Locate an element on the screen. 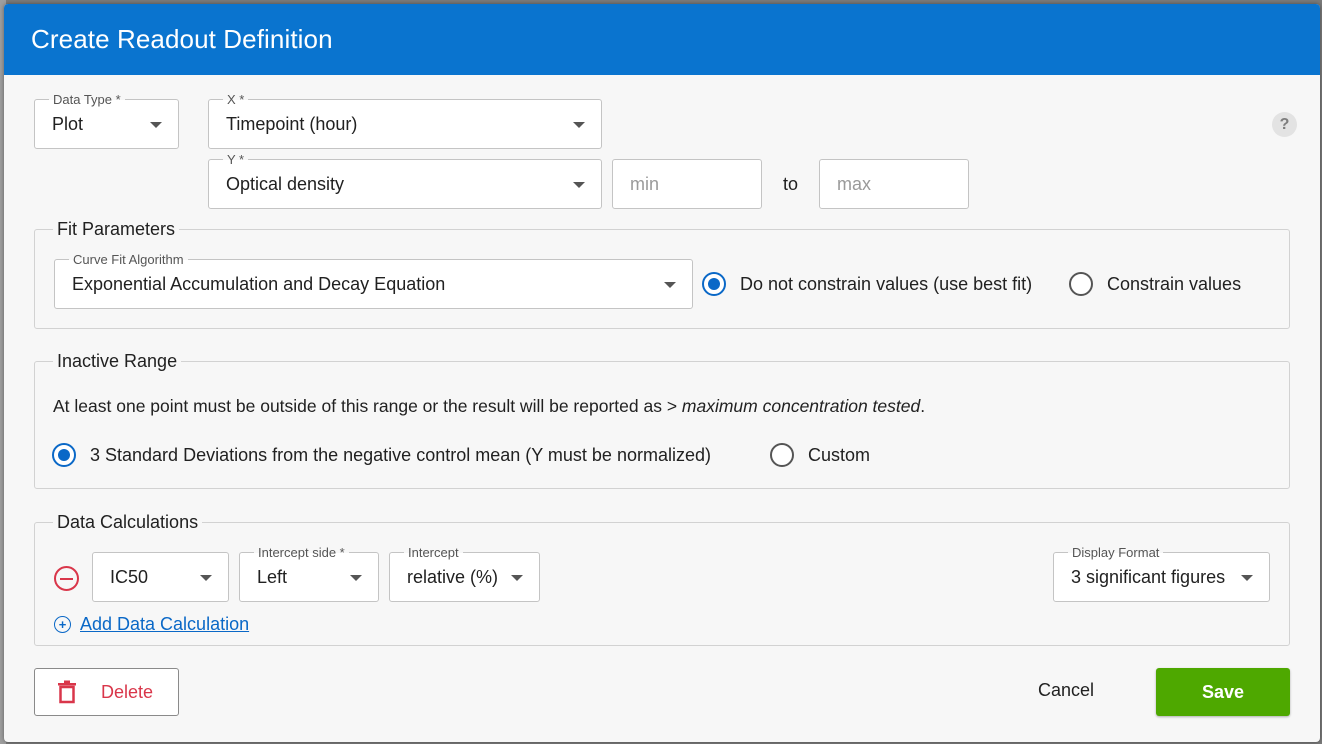 This screenshot has width=1322, height=744. y-min-placeholder: min is located at coordinates (645, 183).